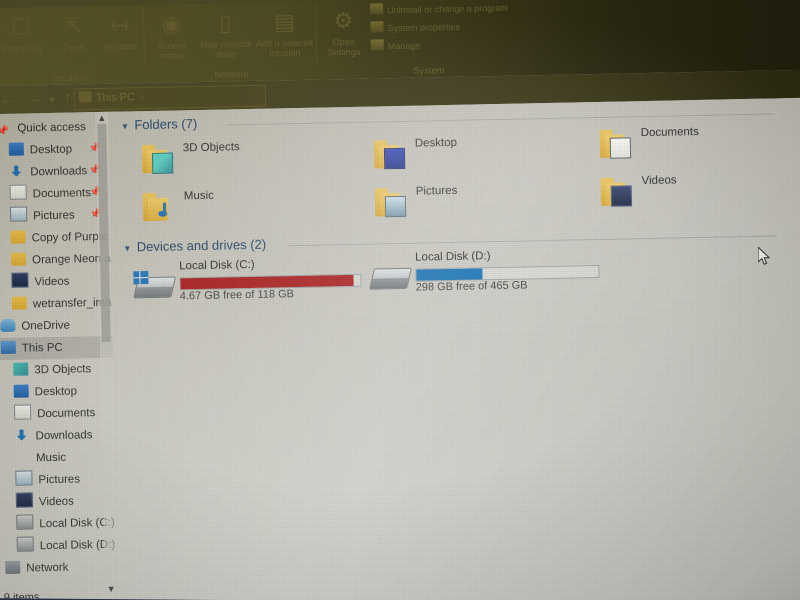  I want to click on sidebar-item-onedrive: OneDrive, so click(56, 326).